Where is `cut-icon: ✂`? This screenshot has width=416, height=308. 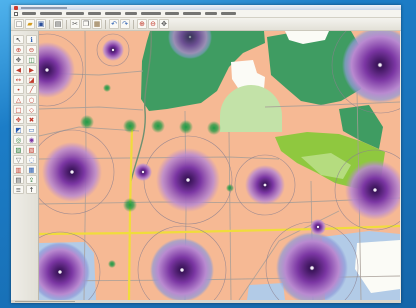
cut-icon: ✂ is located at coordinates (75, 24).